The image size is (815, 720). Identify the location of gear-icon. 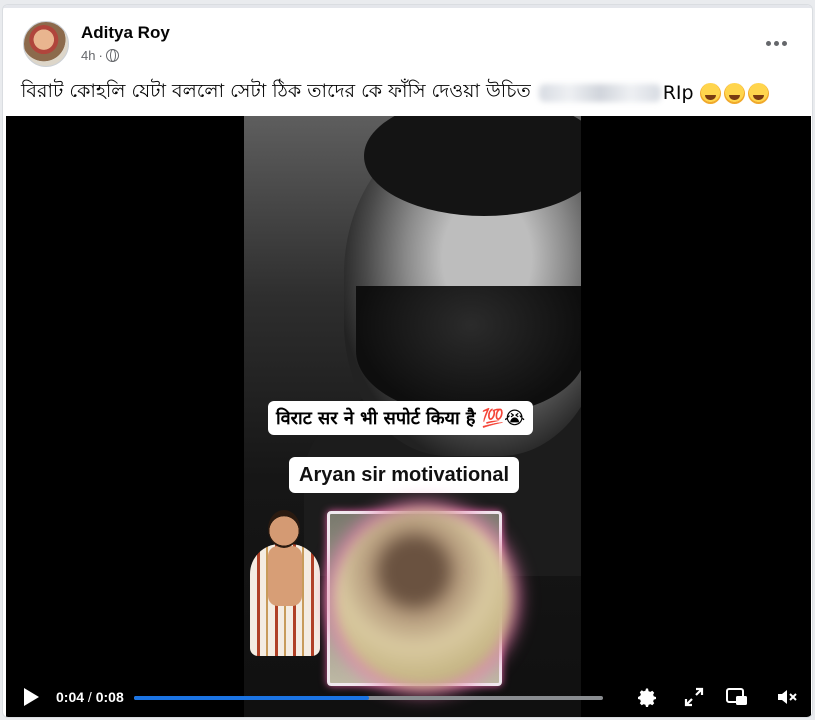
(647, 697).